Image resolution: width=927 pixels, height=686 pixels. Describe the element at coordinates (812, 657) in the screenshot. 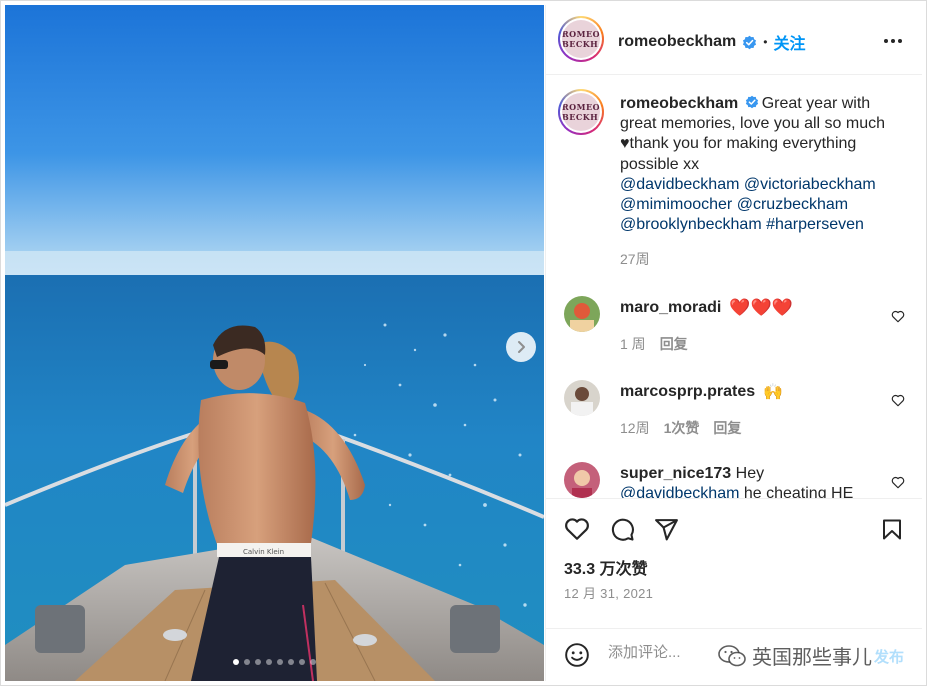

I see `watermark-text: 英国那些事儿` at that location.